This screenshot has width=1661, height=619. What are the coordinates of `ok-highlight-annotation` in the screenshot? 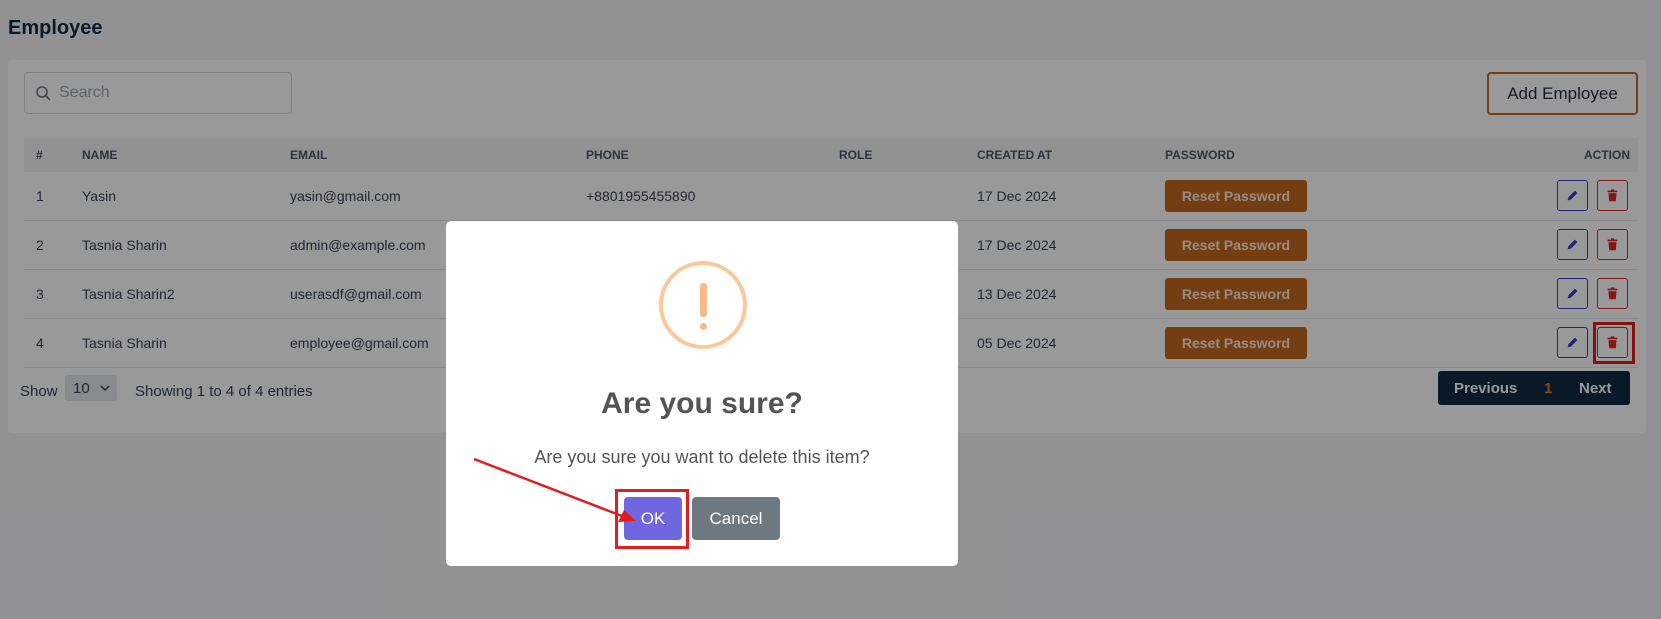 It's located at (652, 519).